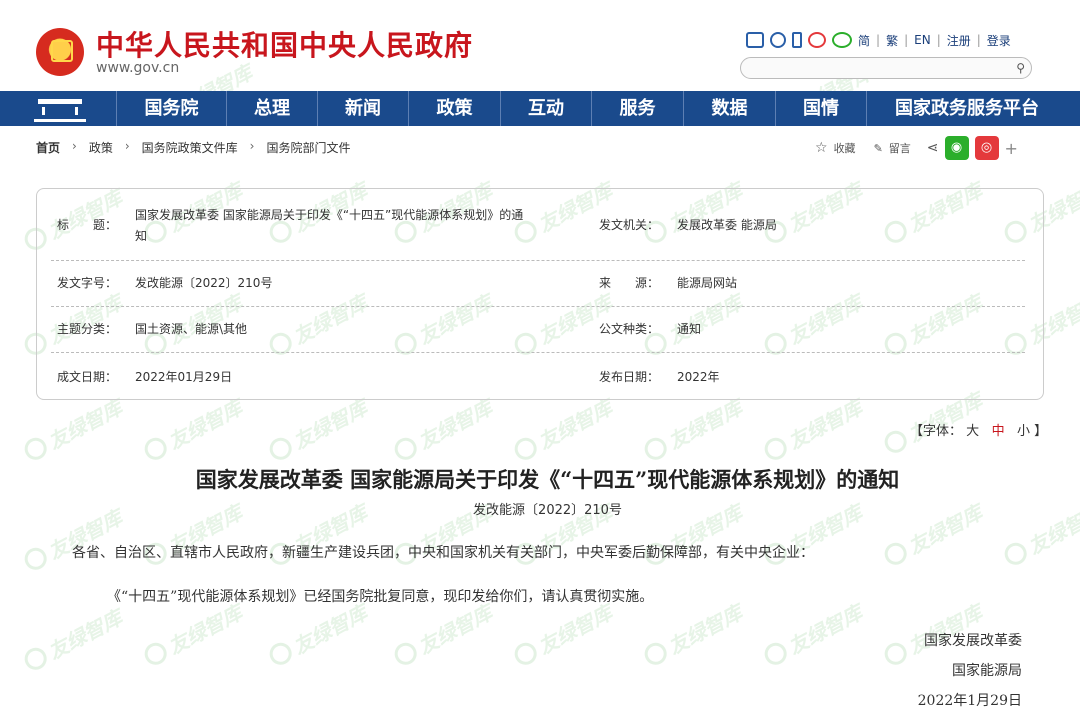  What do you see at coordinates (87, 377) in the screenshot?
I see `written-date-label: 成文日期：` at bounding box center [87, 377].